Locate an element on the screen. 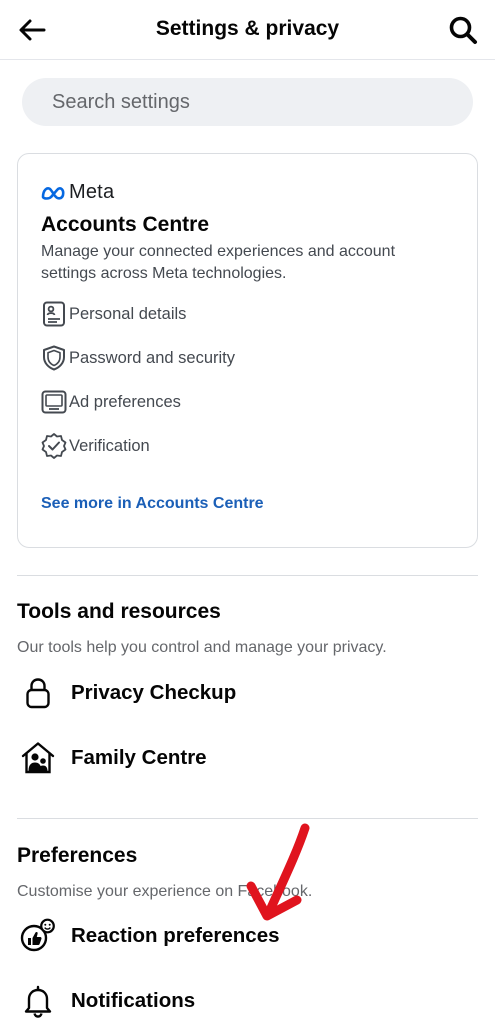 The width and height of the screenshot is (495, 1024). accounts-item-personal-details: Personal details is located at coordinates (112, 314).